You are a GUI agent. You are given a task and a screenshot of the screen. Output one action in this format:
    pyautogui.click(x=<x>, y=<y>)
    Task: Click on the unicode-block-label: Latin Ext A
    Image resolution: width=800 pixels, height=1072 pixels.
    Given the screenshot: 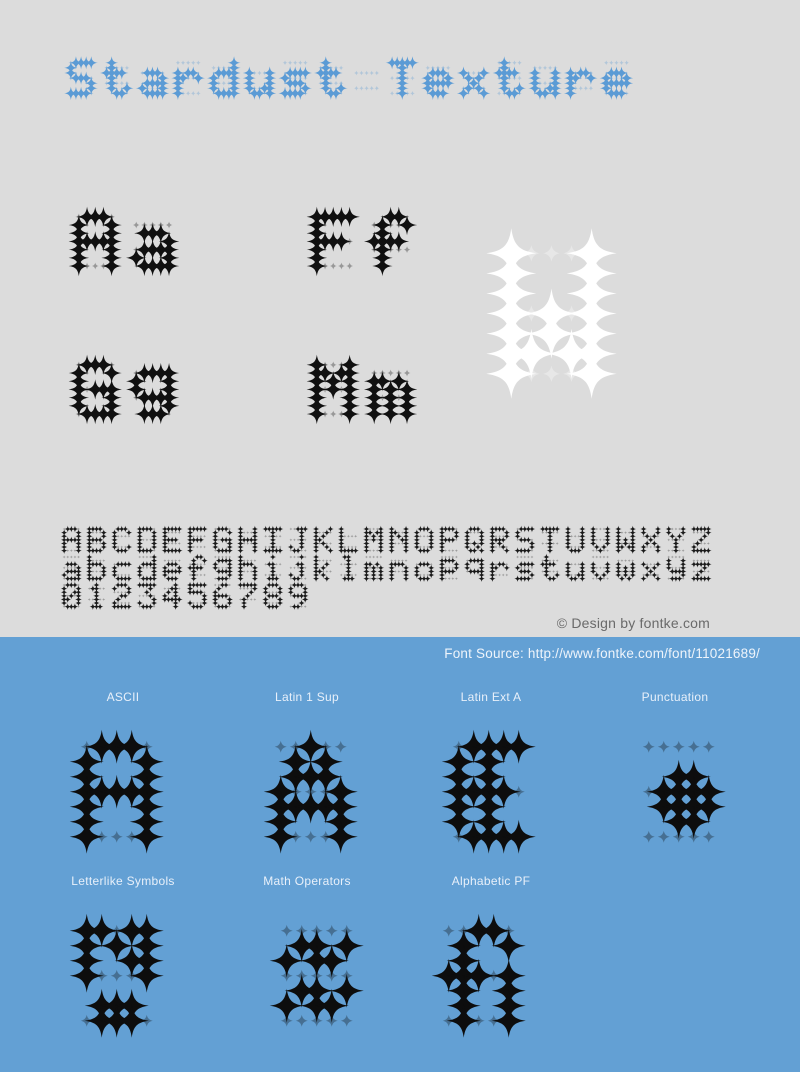 What is the action you would take?
    pyautogui.click(x=491, y=697)
    